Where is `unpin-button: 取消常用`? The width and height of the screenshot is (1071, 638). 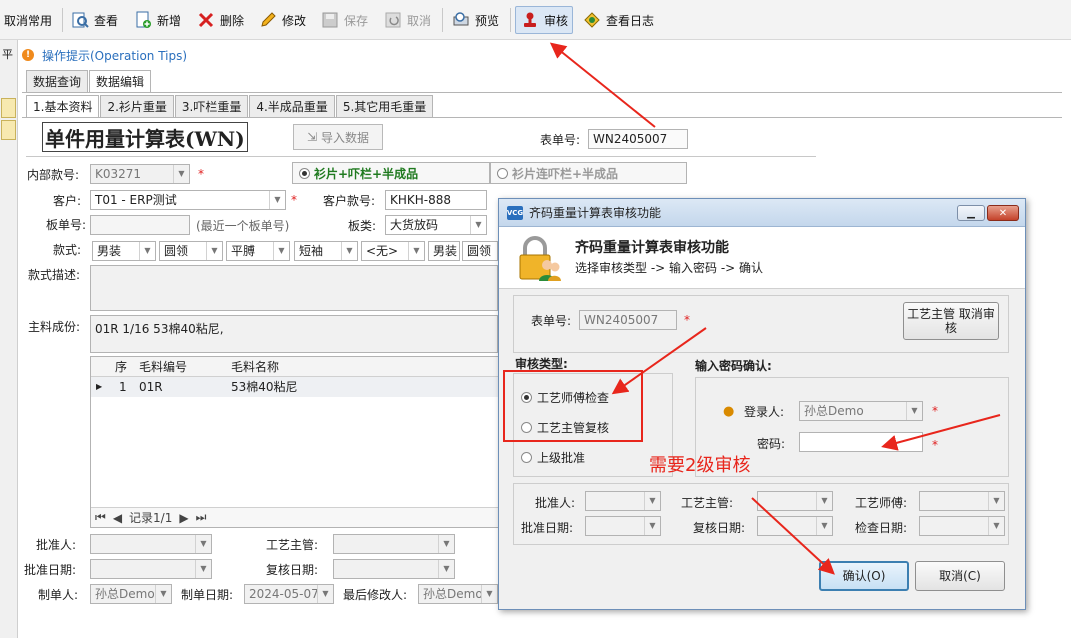
unpin-button: 取消常用 is located at coordinates (28, 20).